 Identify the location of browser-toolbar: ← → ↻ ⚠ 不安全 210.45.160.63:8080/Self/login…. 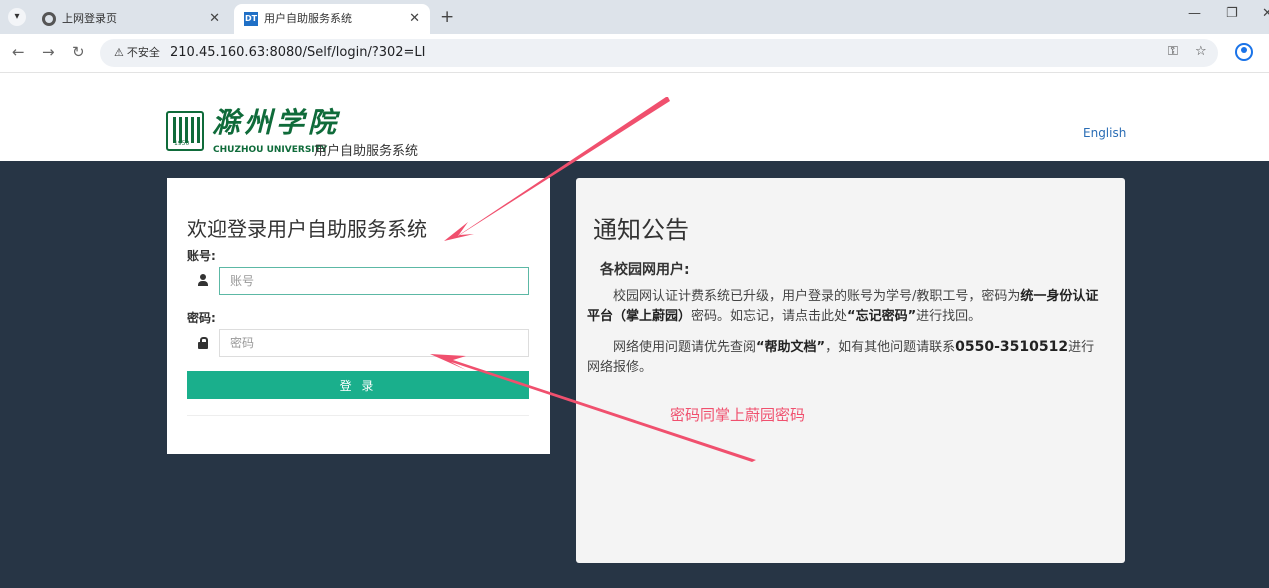
(634, 53).